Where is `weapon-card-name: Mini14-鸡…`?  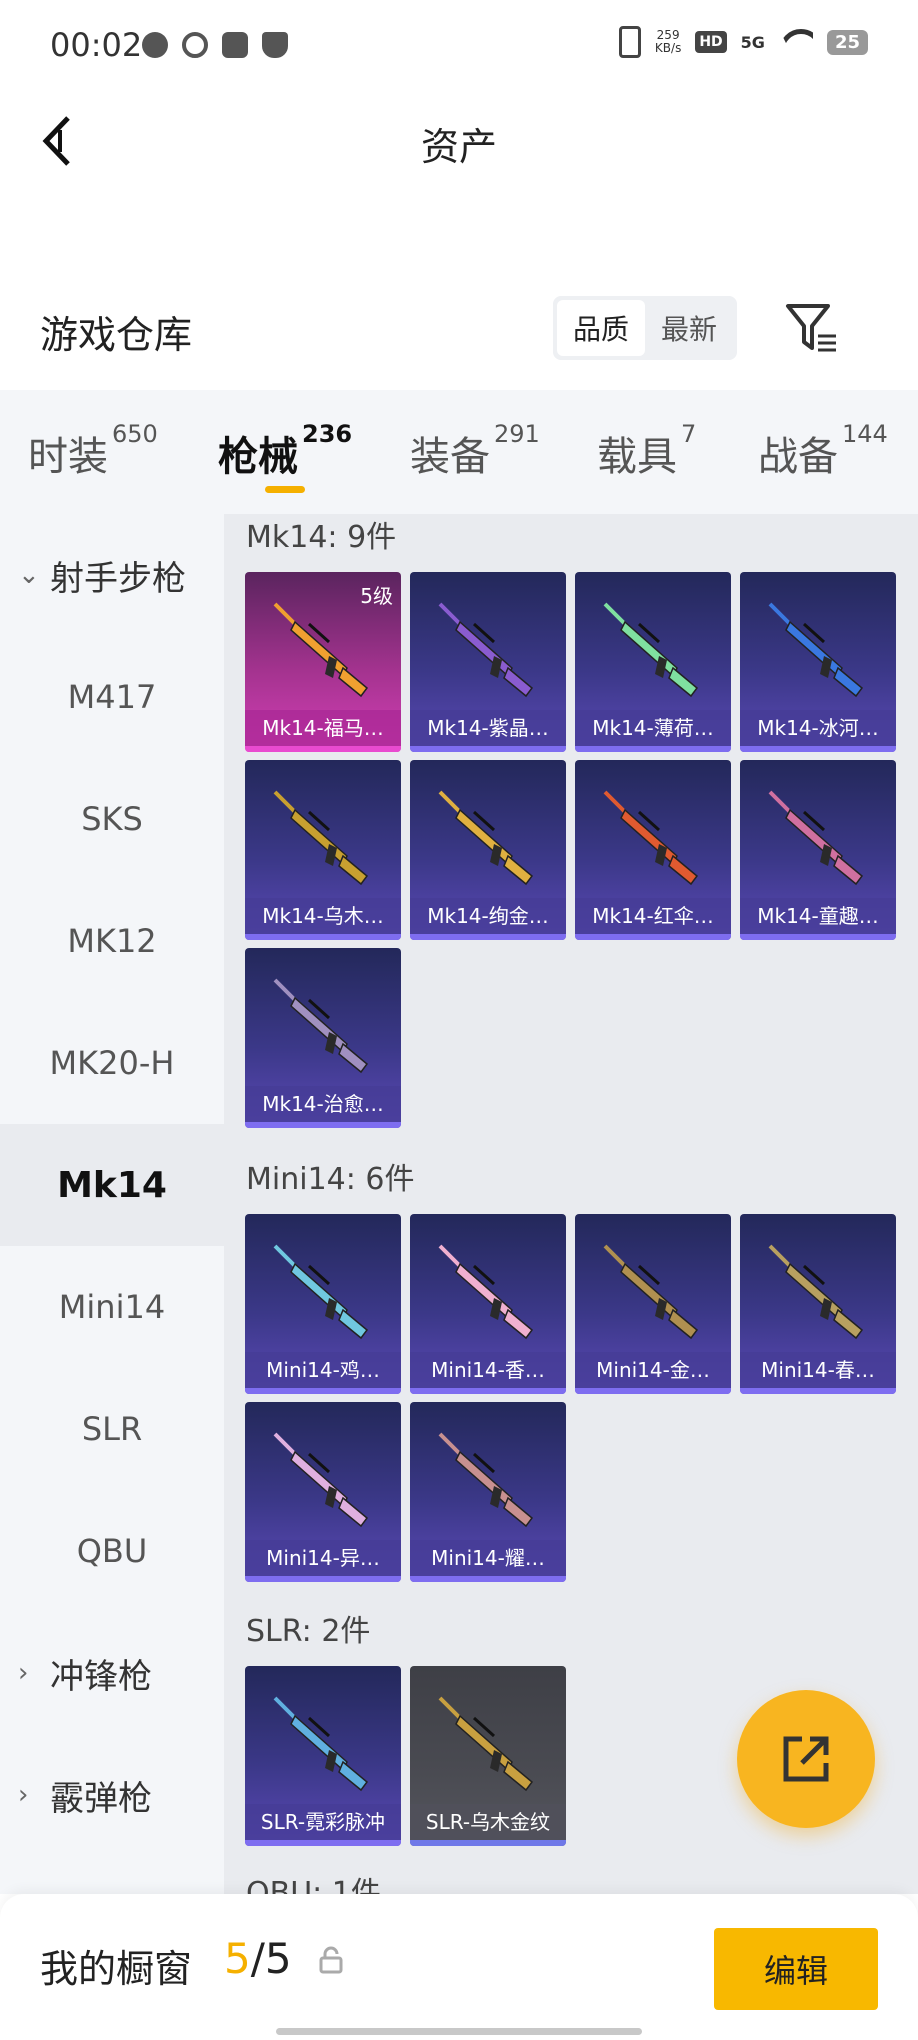 weapon-card-name: Mini14-鸡… is located at coordinates (323, 1370).